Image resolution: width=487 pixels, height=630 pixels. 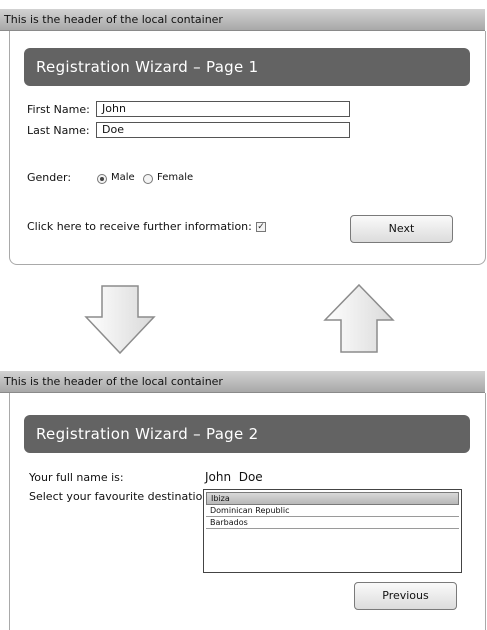 I want to click on full-name-label: Your full name is:, so click(x=76, y=477).